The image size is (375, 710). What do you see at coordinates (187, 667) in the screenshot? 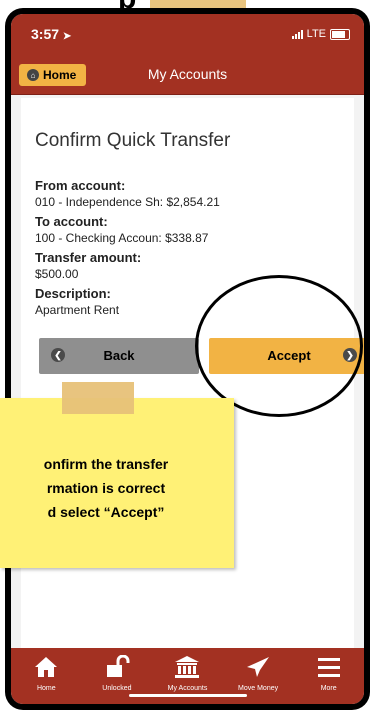
I see `bank-building-icon` at bounding box center [187, 667].